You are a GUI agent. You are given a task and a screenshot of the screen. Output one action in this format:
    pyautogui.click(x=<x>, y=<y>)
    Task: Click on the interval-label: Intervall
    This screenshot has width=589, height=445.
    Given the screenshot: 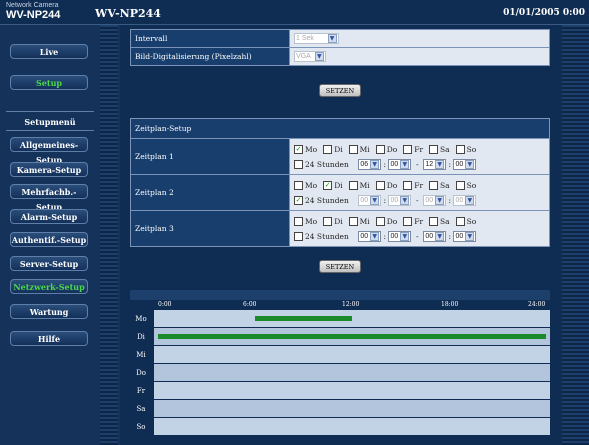 What is the action you would take?
    pyautogui.click(x=210, y=38)
    